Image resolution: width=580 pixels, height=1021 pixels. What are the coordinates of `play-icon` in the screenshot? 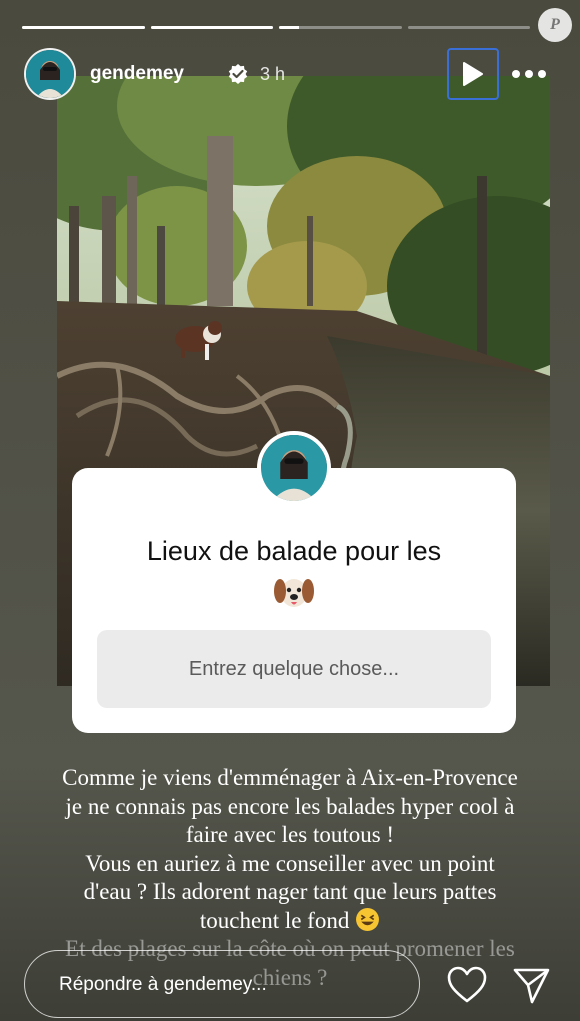 It's located at (473, 74).